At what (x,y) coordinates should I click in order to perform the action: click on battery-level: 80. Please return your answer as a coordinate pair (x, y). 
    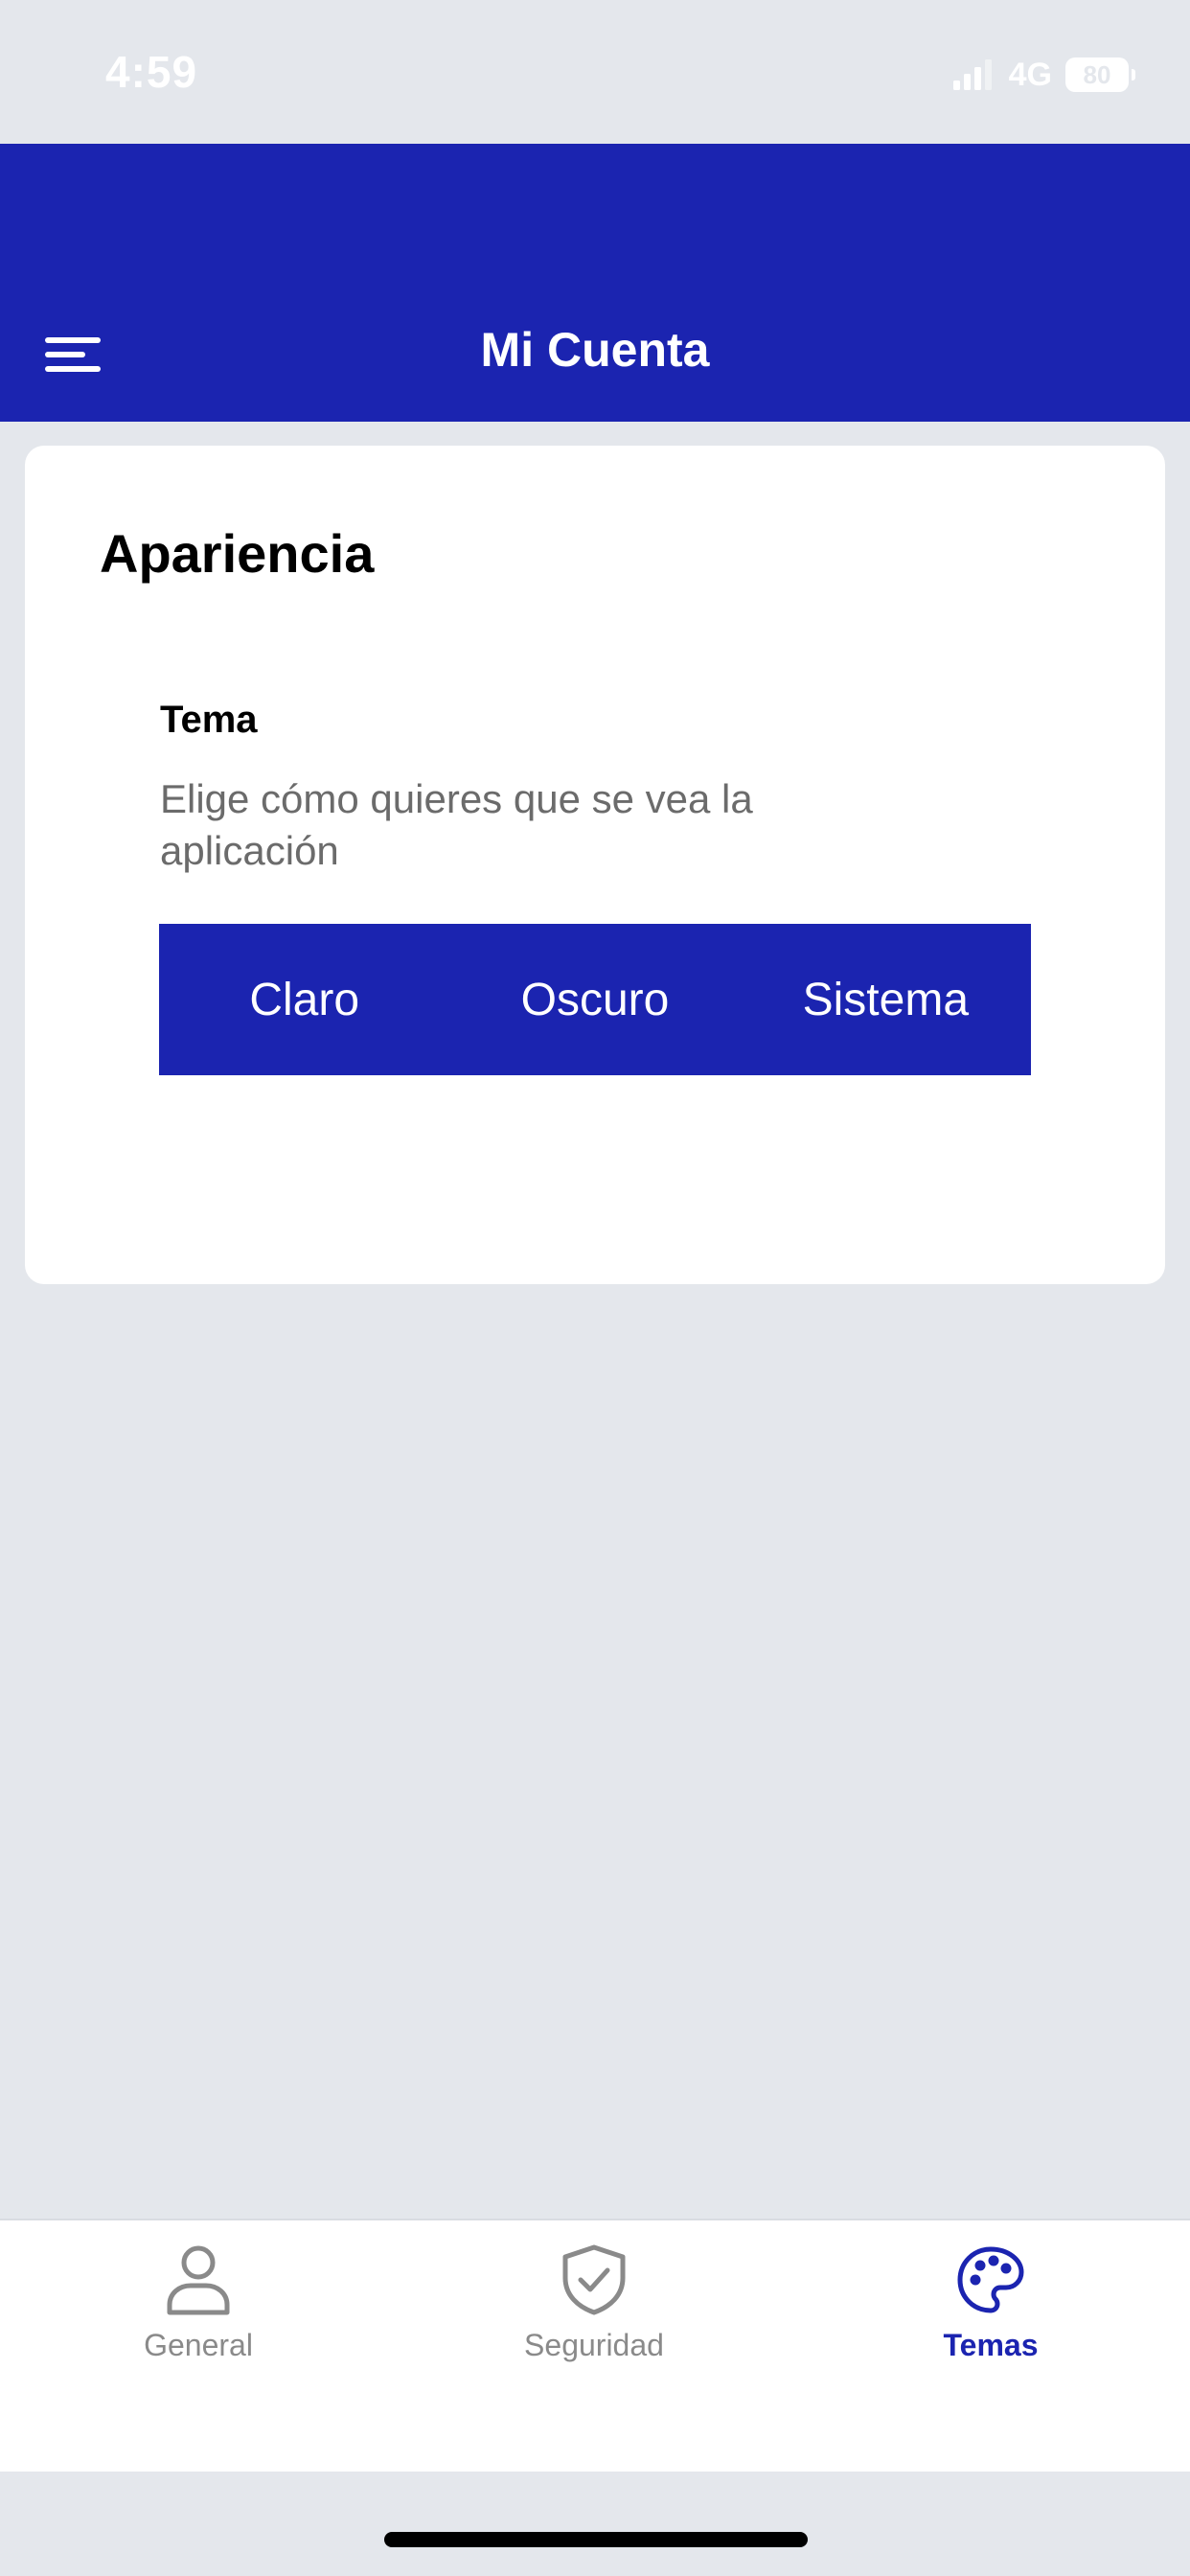
    Looking at the image, I should click on (1097, 74).